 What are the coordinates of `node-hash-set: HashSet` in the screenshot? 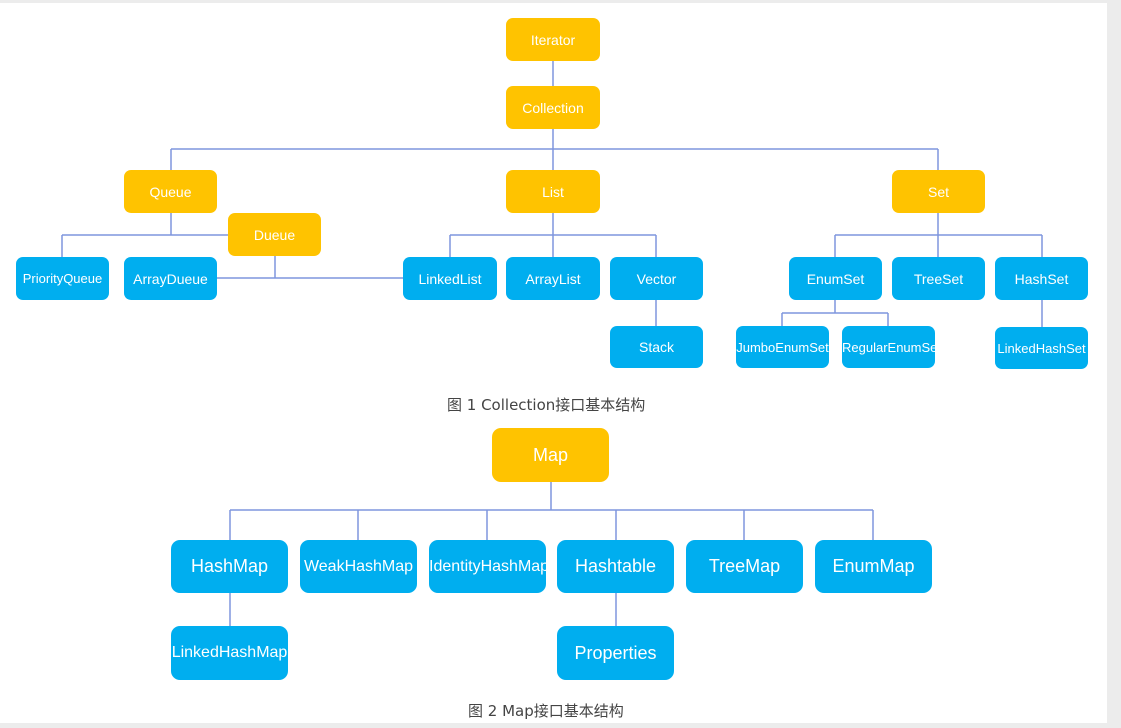 It's located at (1041, 278).